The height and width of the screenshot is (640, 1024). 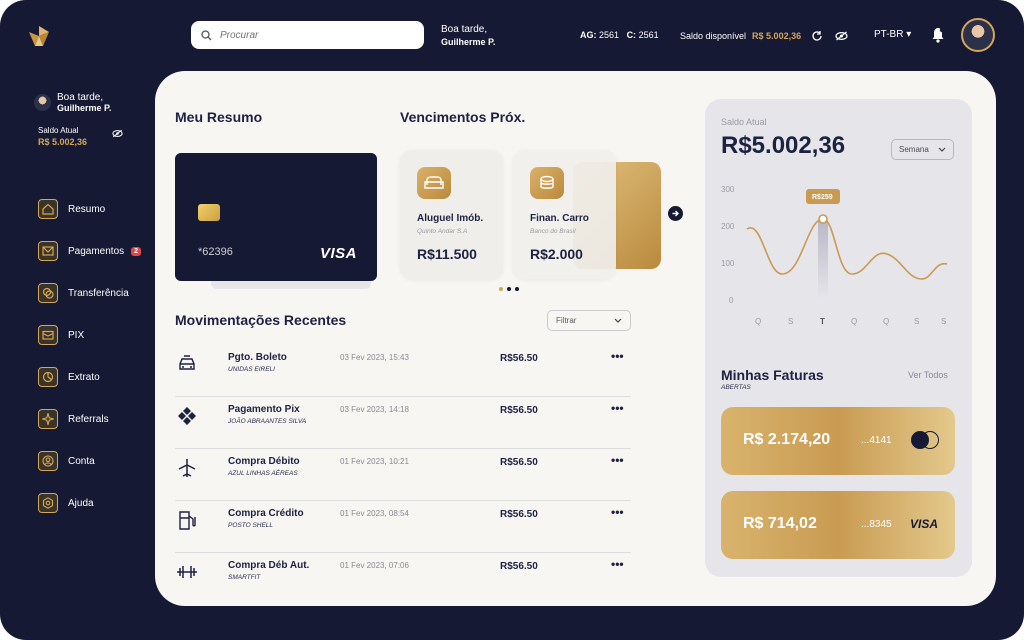 What do you see at coordinates (838, 441) in the screenshot?
I see `invoice-card: R$ 2.174,20 ...4141` at bounding box center [838, 441].